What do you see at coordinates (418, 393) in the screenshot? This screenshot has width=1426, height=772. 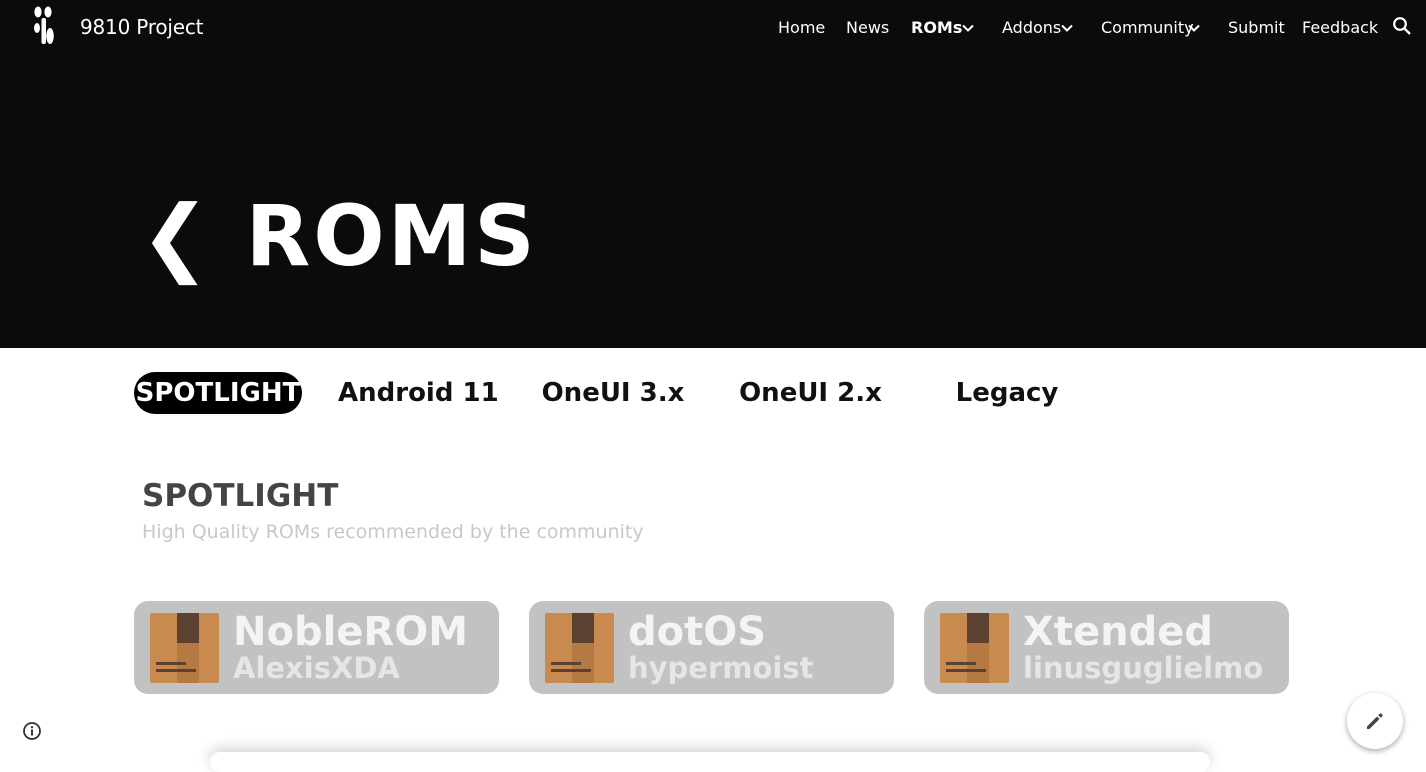 I see `tab-android-11: Android 11` at bounding box center [418, 393].